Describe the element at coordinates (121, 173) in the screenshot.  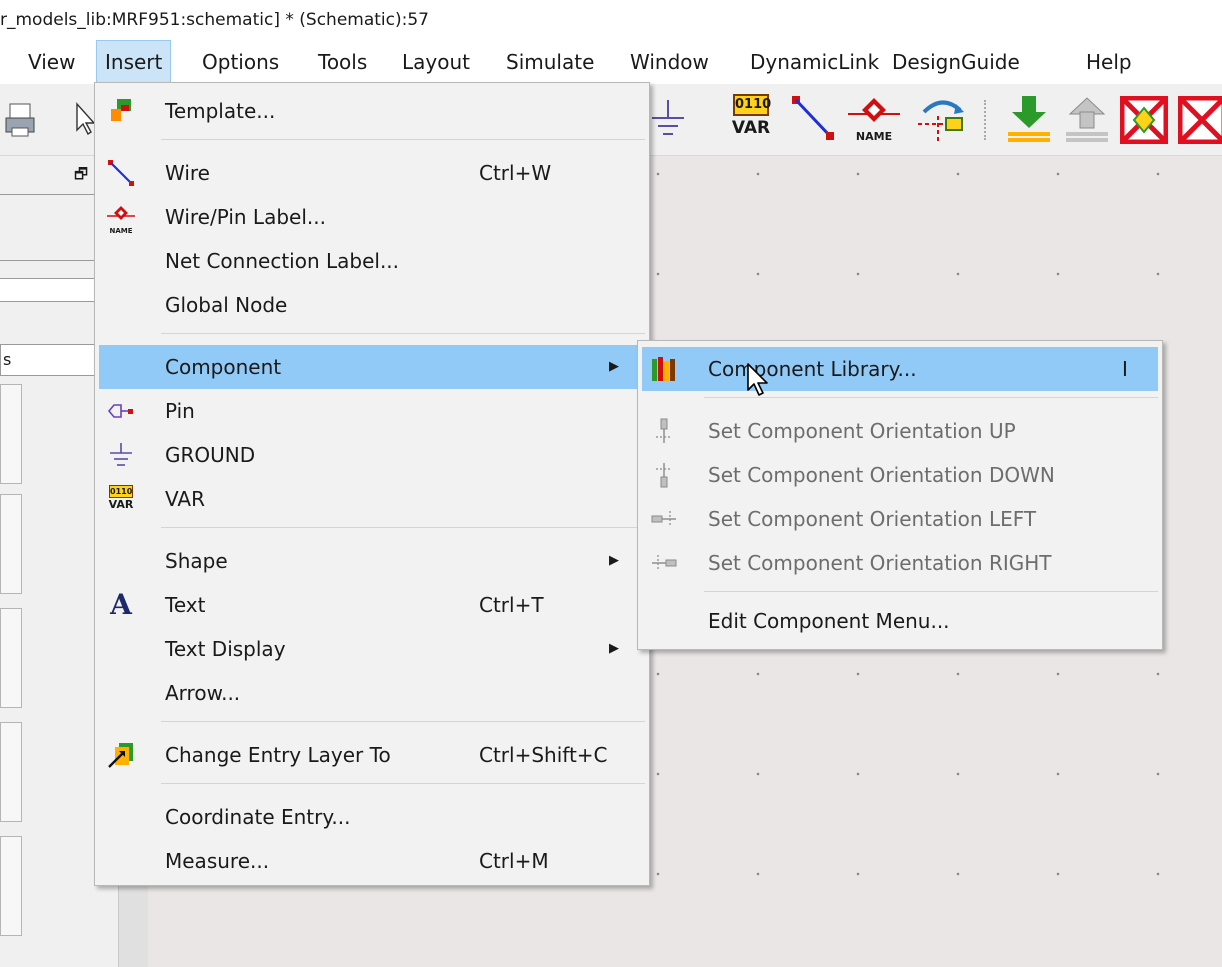
I see `wire-icon` at that location.